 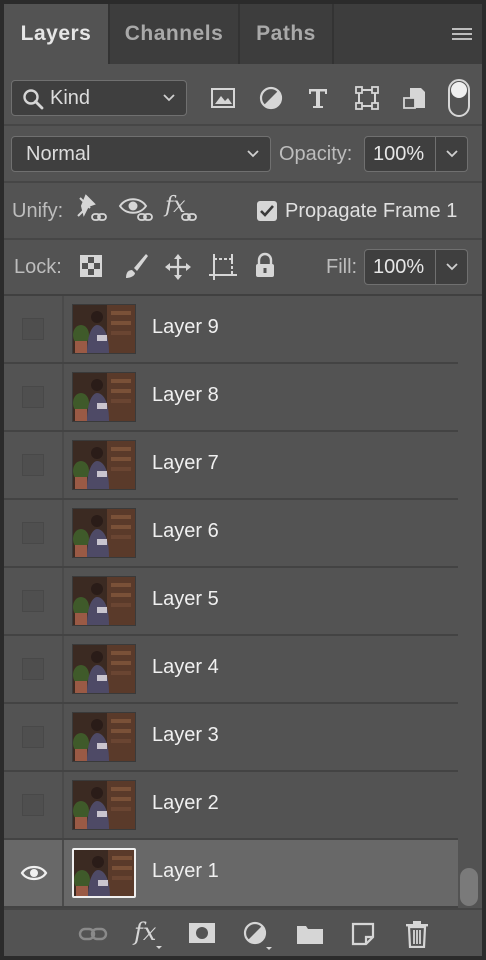 I want to click on shape-filter-icon, so click(x=367, y=98).